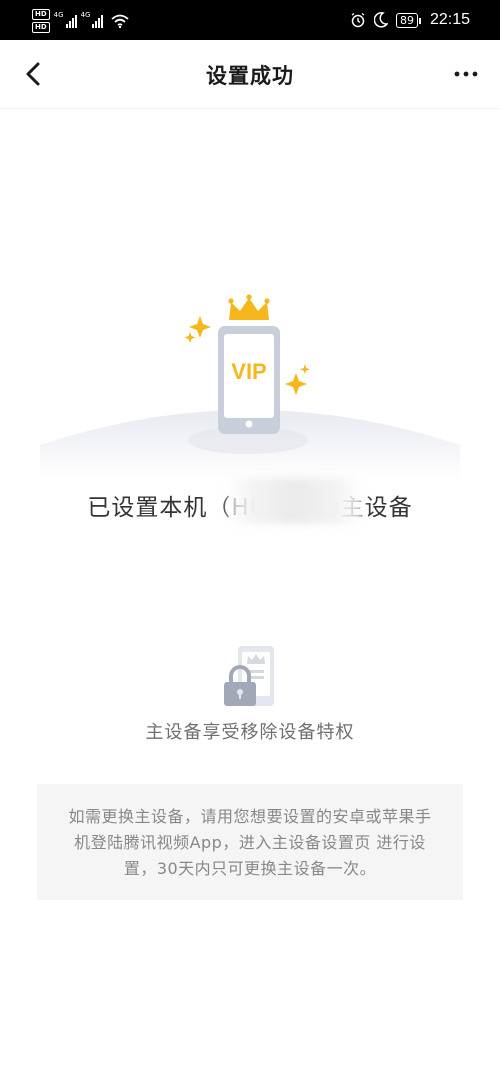  What do you see at coordinates (41, 21) in the screenshot?
I see `hd-badges: HD HD` at bounding box center [41, 21].